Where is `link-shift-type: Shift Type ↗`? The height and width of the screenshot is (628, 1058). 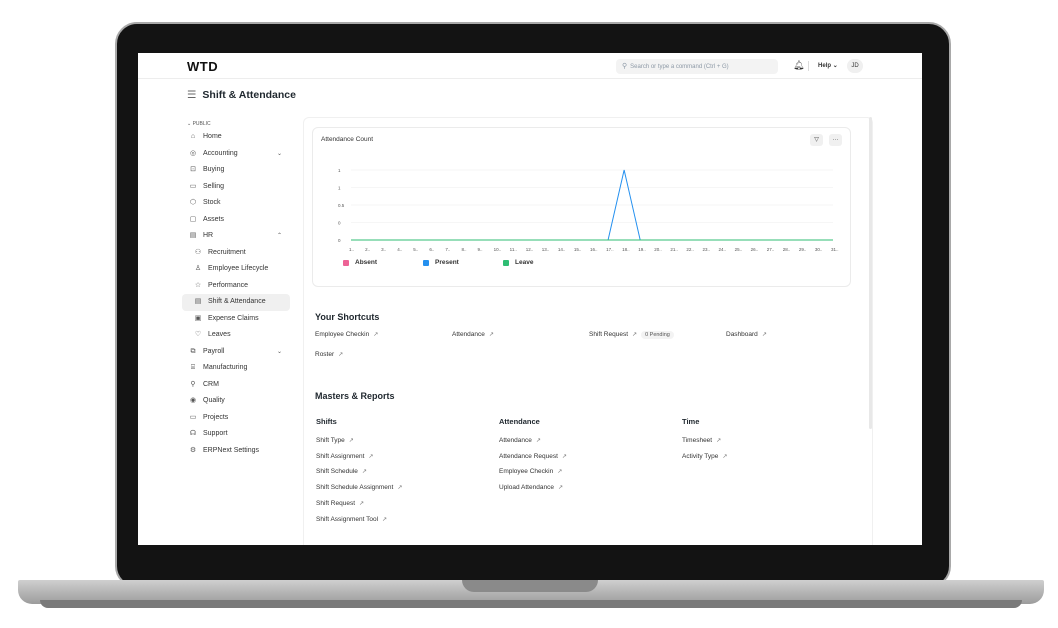 link-shift-type: Shift Type ↗ is located at coordinates (335, 440).